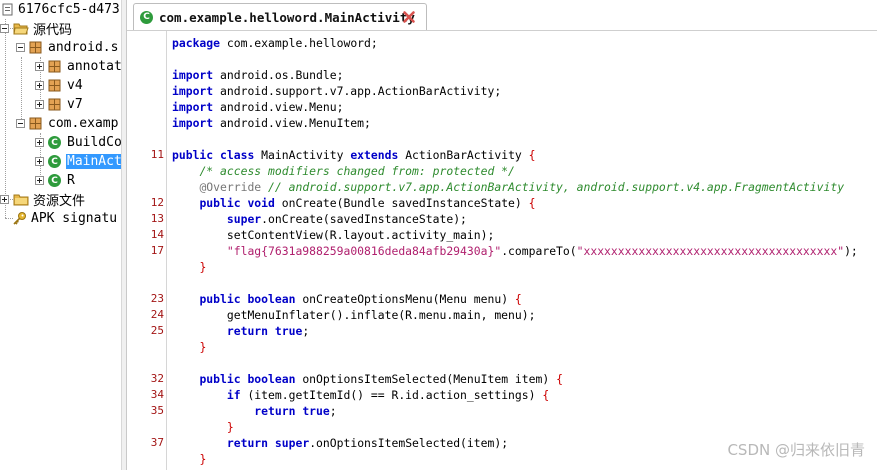 This screenshot has width=877, height=470. I want to click on key-icon, so click(19, 218).